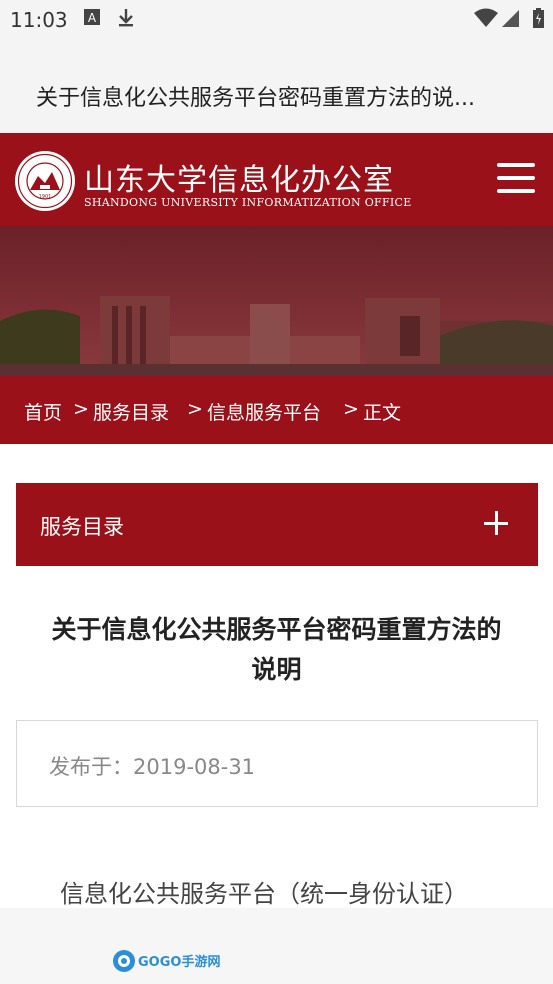 The image size is (553, 984). Describe the element at coordinates (486, 20) in the screenshot. I see `wifi-icon` at that location.